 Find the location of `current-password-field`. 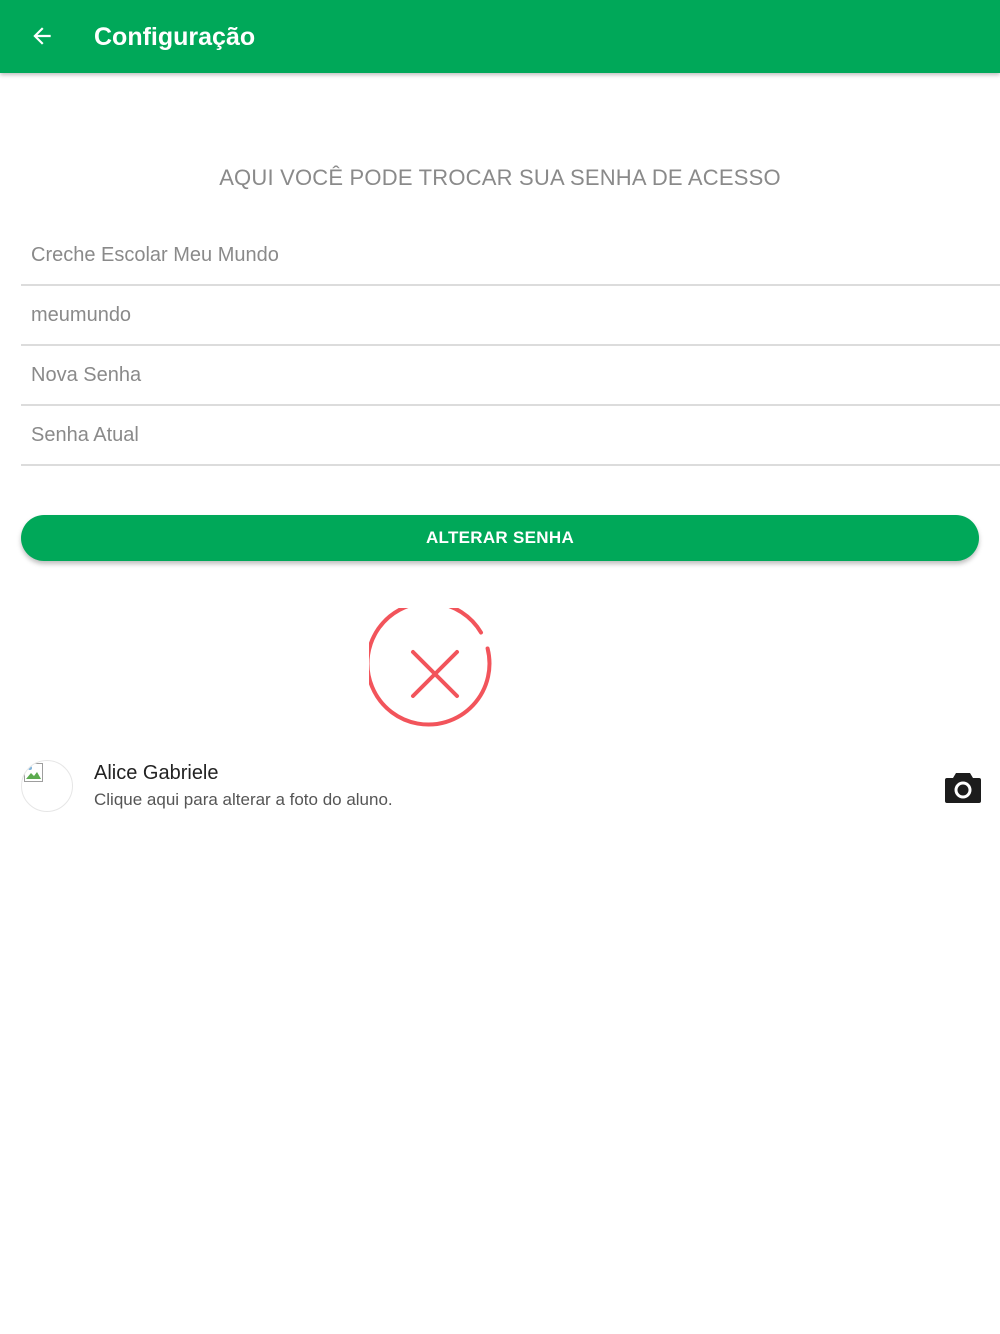

current-password-field is located at coordinates (510, 436).